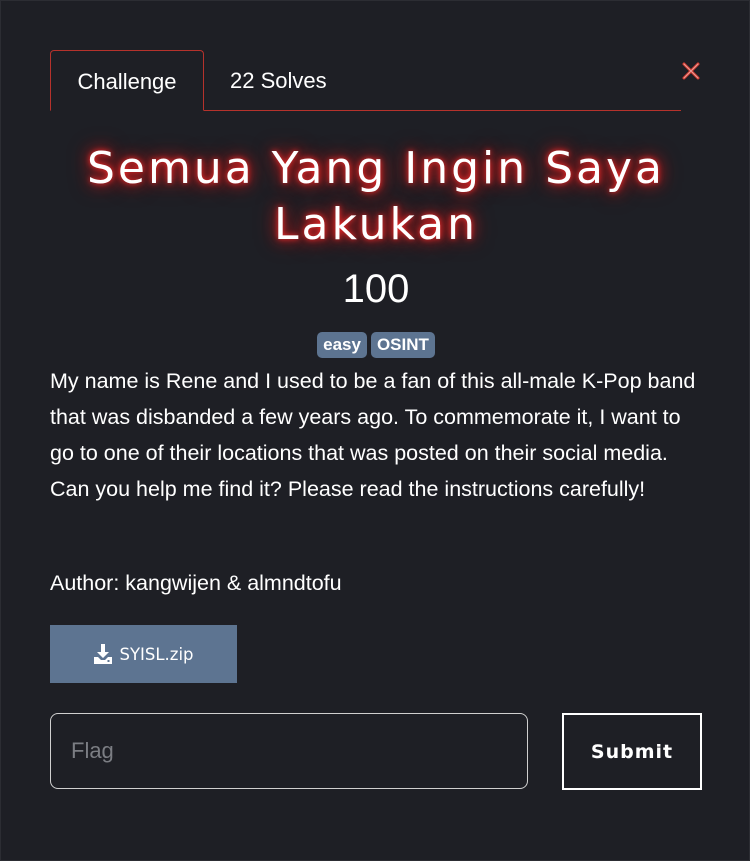  What do you see at coordinates (365, 80) in the screenshot?
I see `modal-tabs: Challenge 22 Solves` at bounding box center [365, 80].